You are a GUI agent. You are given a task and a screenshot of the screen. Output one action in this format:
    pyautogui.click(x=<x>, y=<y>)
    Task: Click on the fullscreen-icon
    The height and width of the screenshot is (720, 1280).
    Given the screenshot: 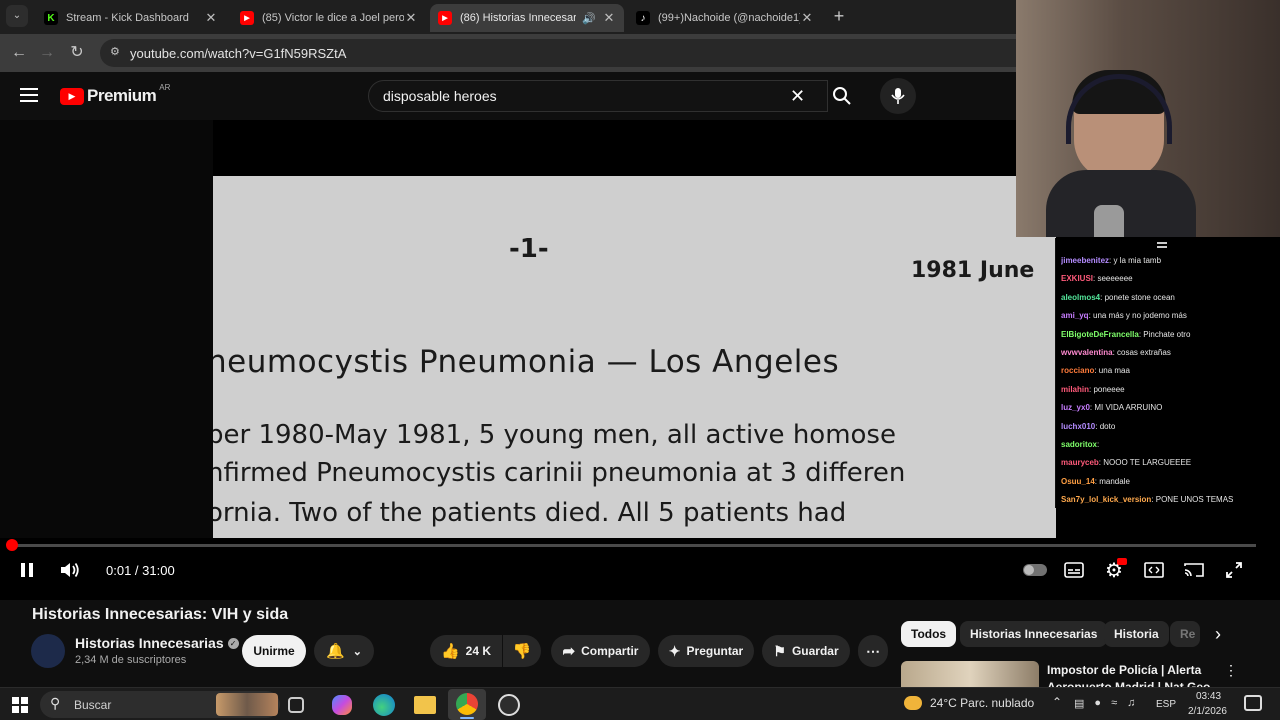 What is the action you would take?
    pyautogui.click(x=1234, y=570)
    